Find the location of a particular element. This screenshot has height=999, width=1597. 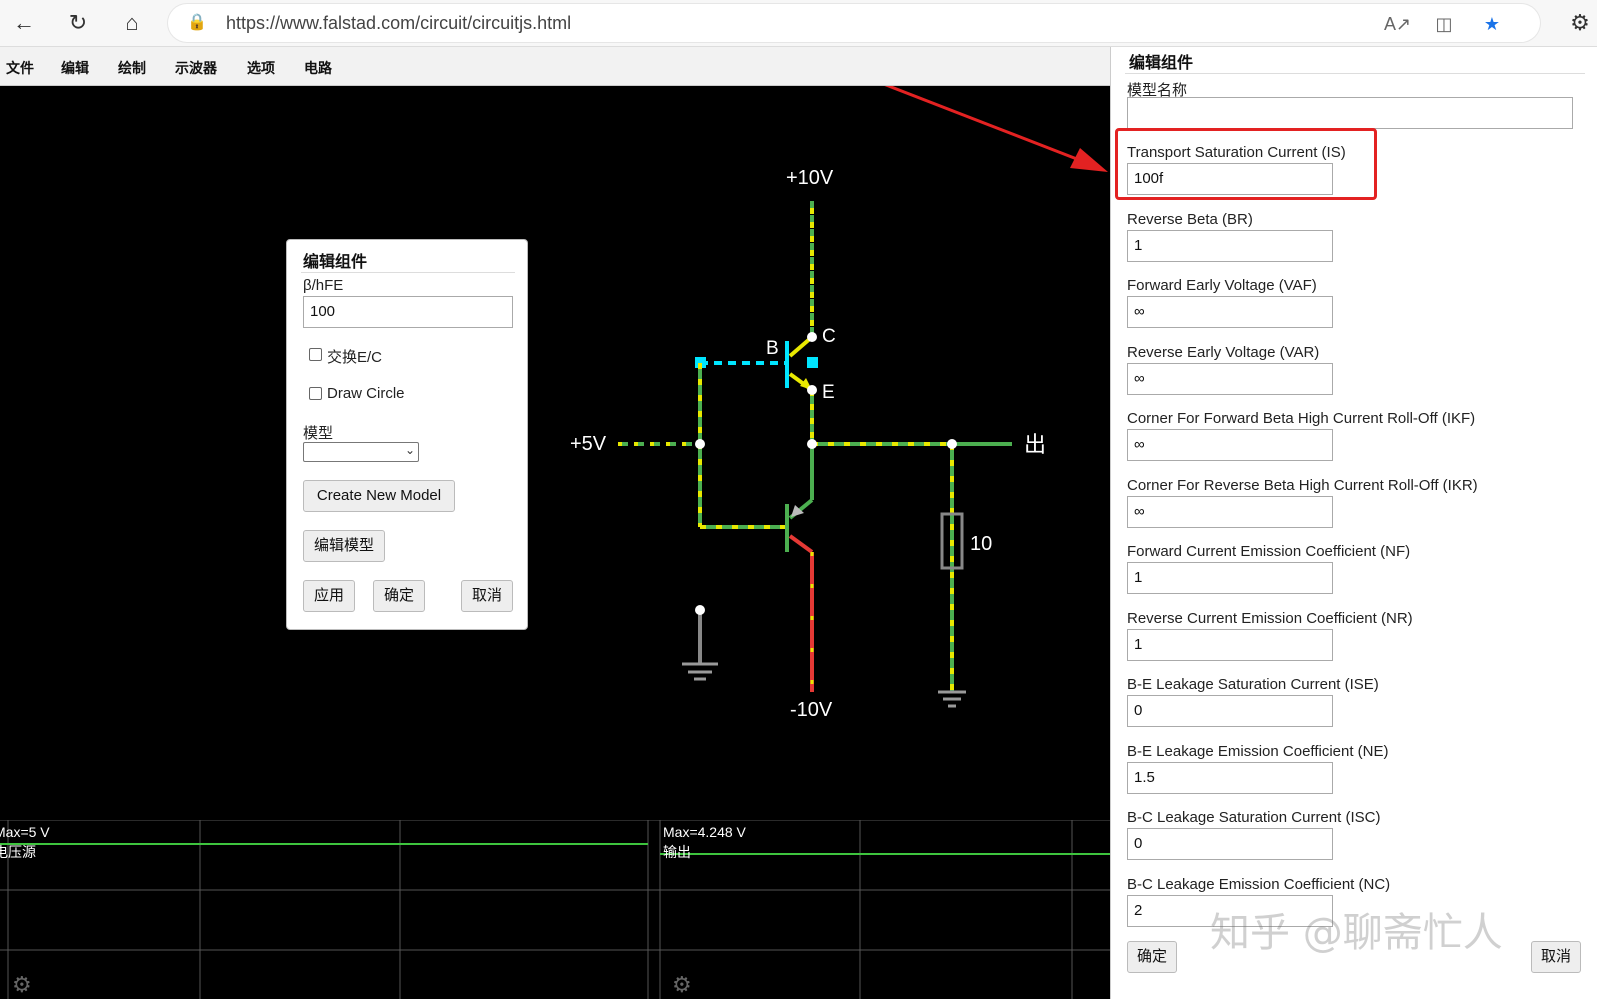

beta-input: 100 is located at coordinates (408, 312).